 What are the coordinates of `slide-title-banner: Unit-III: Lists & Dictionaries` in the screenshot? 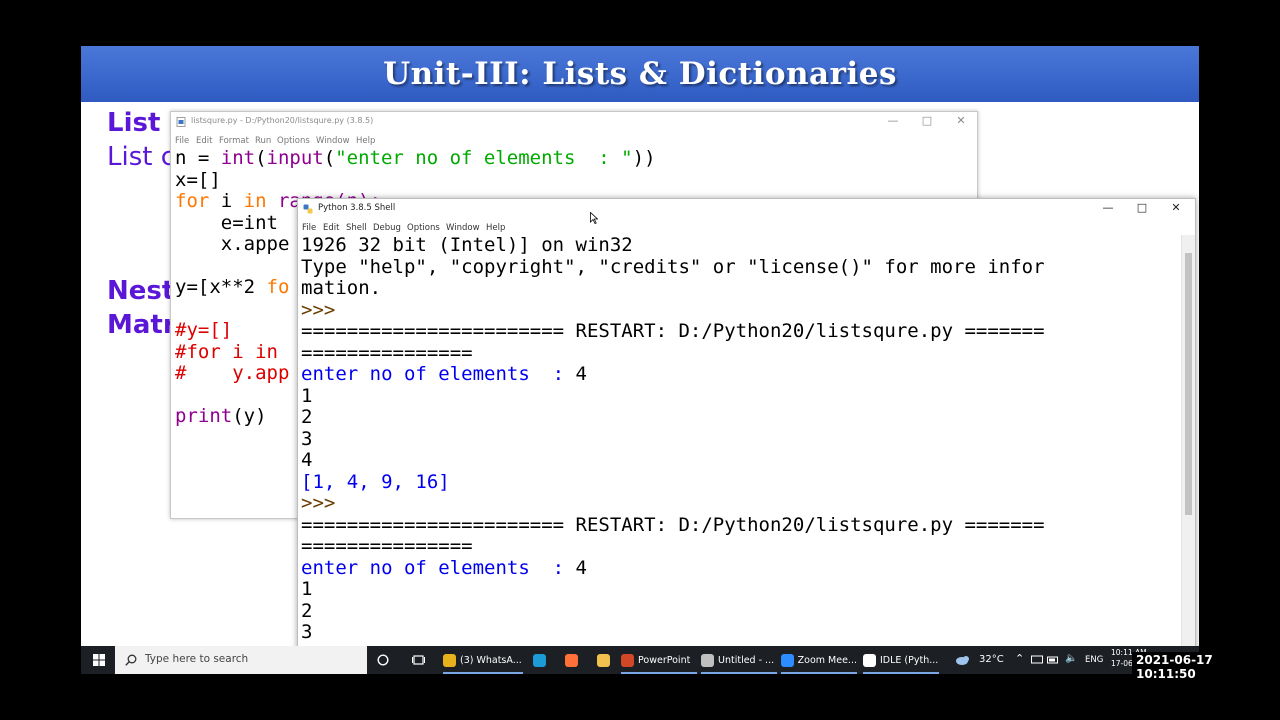 It's located at (640, 74).